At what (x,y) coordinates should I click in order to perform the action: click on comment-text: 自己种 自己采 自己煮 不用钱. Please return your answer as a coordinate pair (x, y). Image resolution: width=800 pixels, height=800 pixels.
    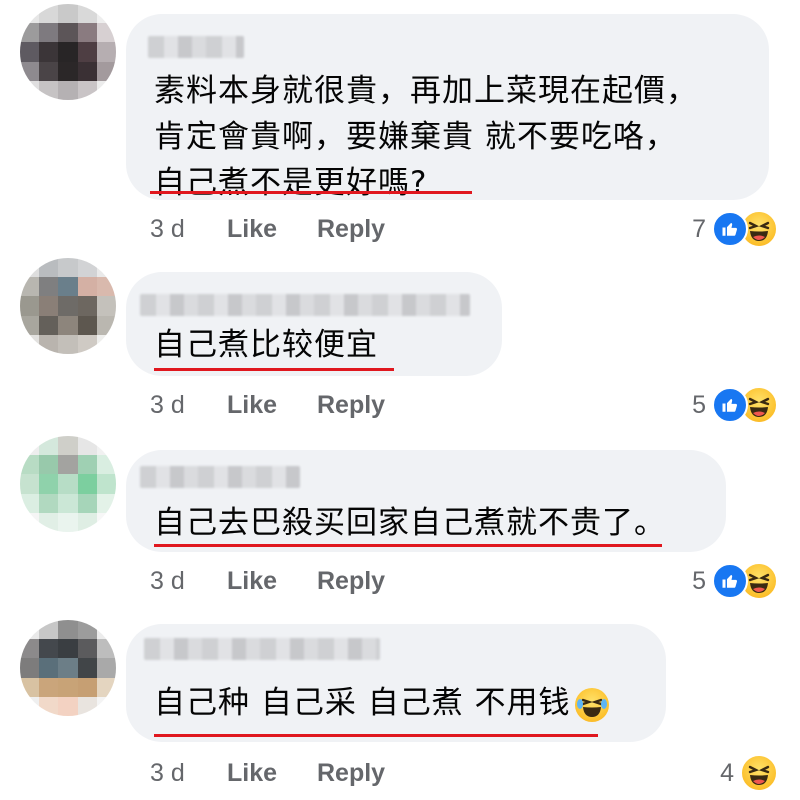
    Looking at the image, I should click on (398, 703).